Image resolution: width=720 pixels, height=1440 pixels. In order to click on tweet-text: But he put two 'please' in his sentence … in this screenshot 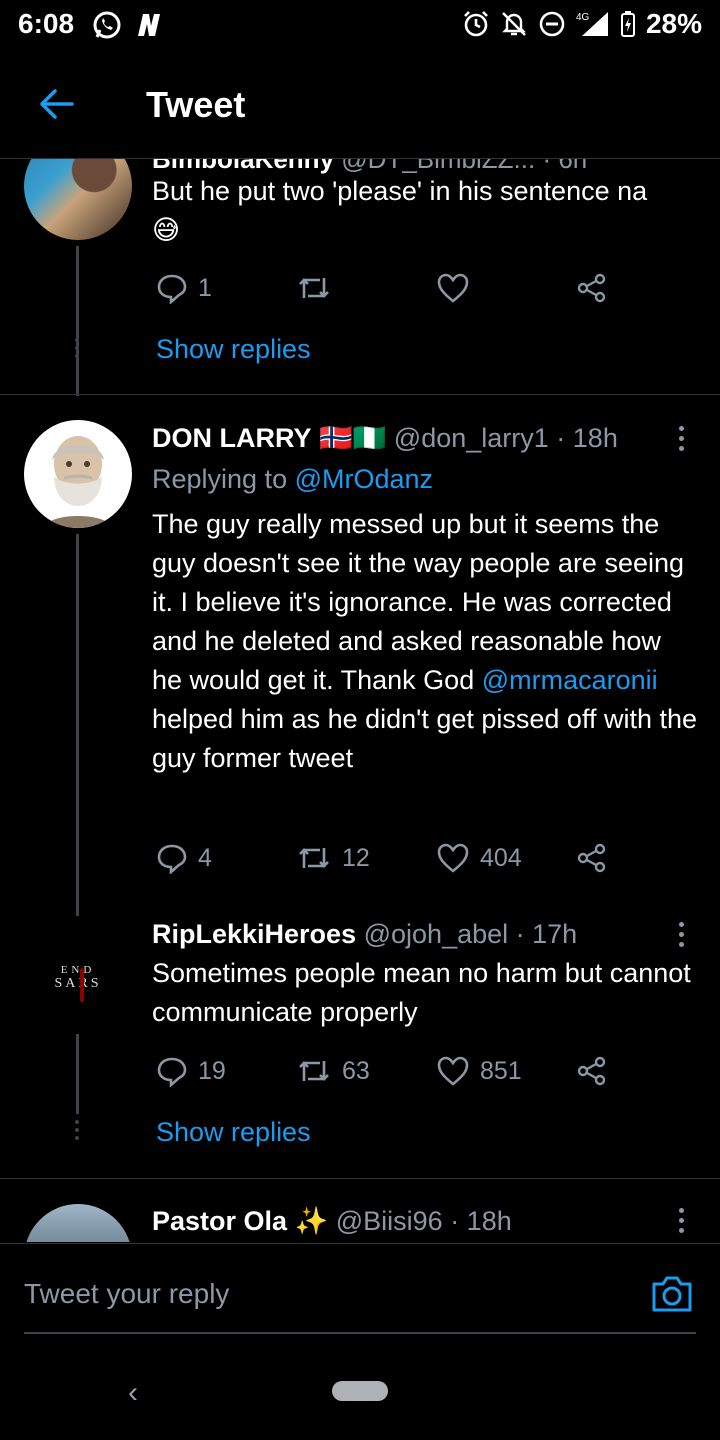, I will do `click(400, 210)`.